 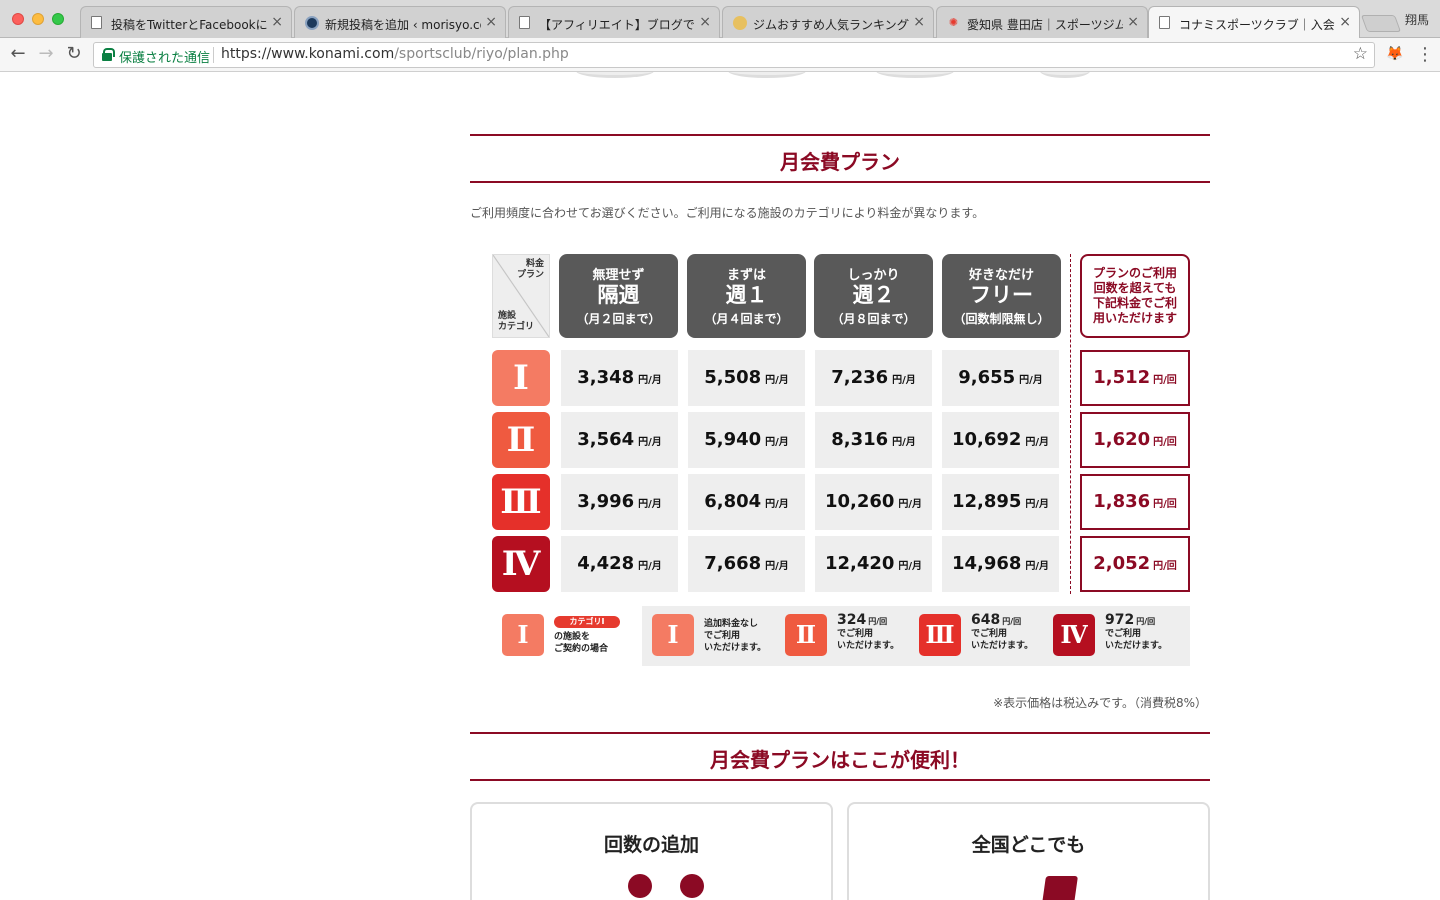 I want to click on plan-header-biweekly: 無理せず 隔週 （月２回まで）, so click(x=618, y=296).